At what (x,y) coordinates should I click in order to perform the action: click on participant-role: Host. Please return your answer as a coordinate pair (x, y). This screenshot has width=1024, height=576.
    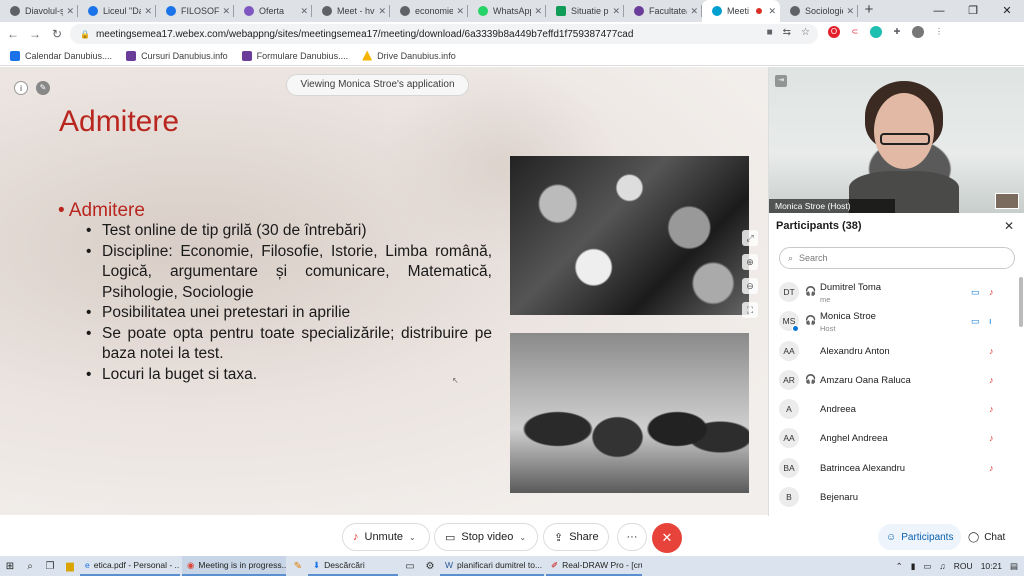
    Looking at the image, I should click on (828, 329).